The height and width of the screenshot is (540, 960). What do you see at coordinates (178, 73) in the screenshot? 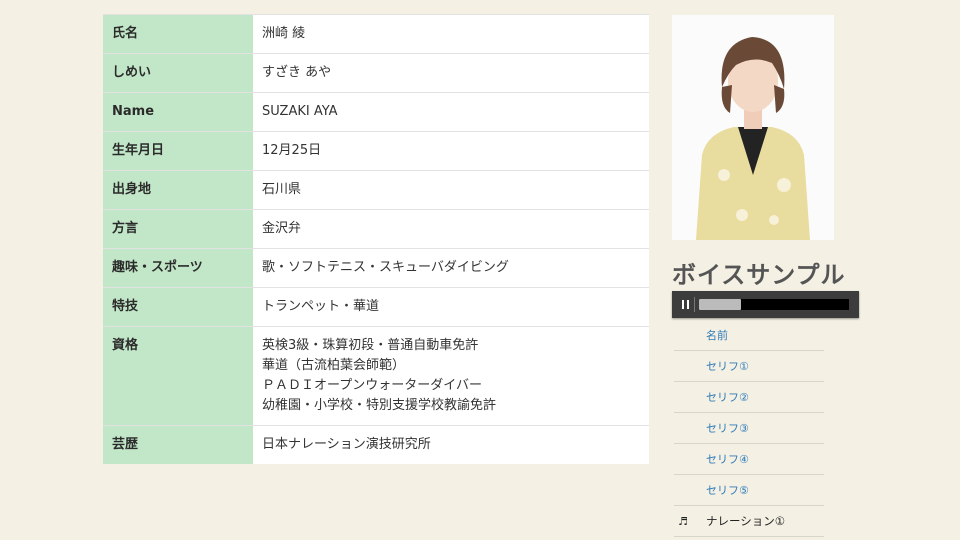
I see `profile-key: しめい` at bounding box center [178, 73].